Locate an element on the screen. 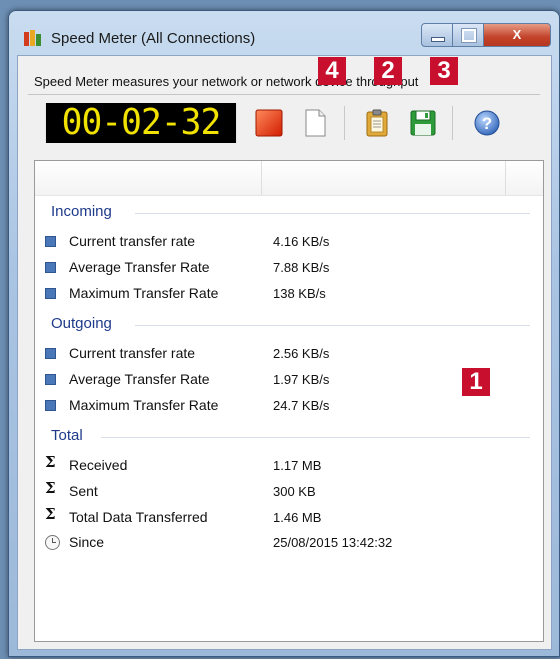 This screenshot has width=560, height=659. row-value: 300 KB is located at coordinates (294, 491).